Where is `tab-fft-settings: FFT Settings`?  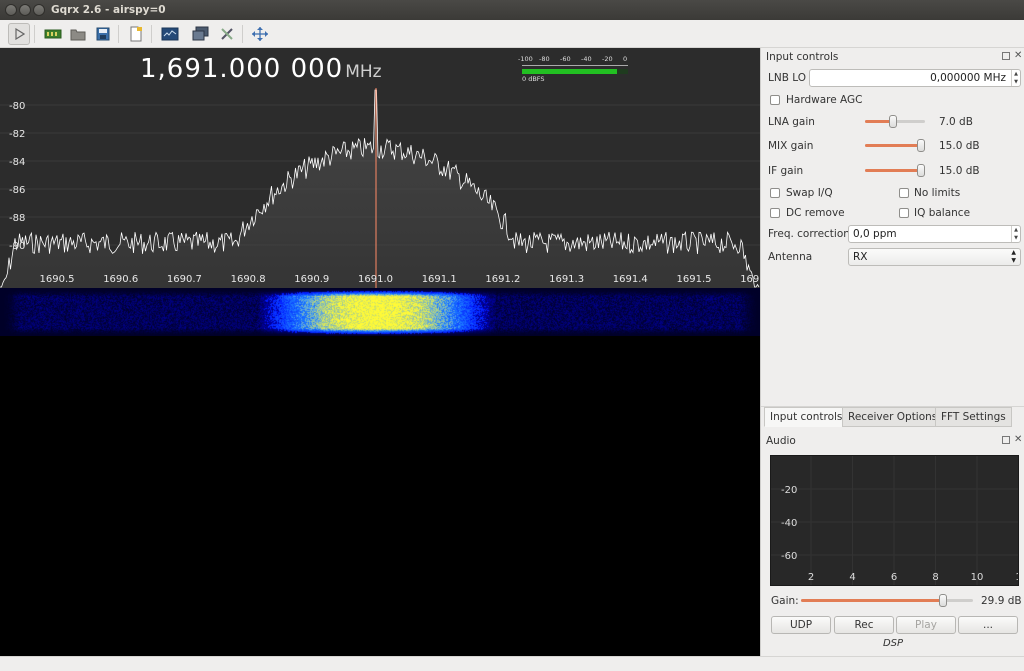
tab-fft-settings: FFT Settings is located at coordinates (973, 417).